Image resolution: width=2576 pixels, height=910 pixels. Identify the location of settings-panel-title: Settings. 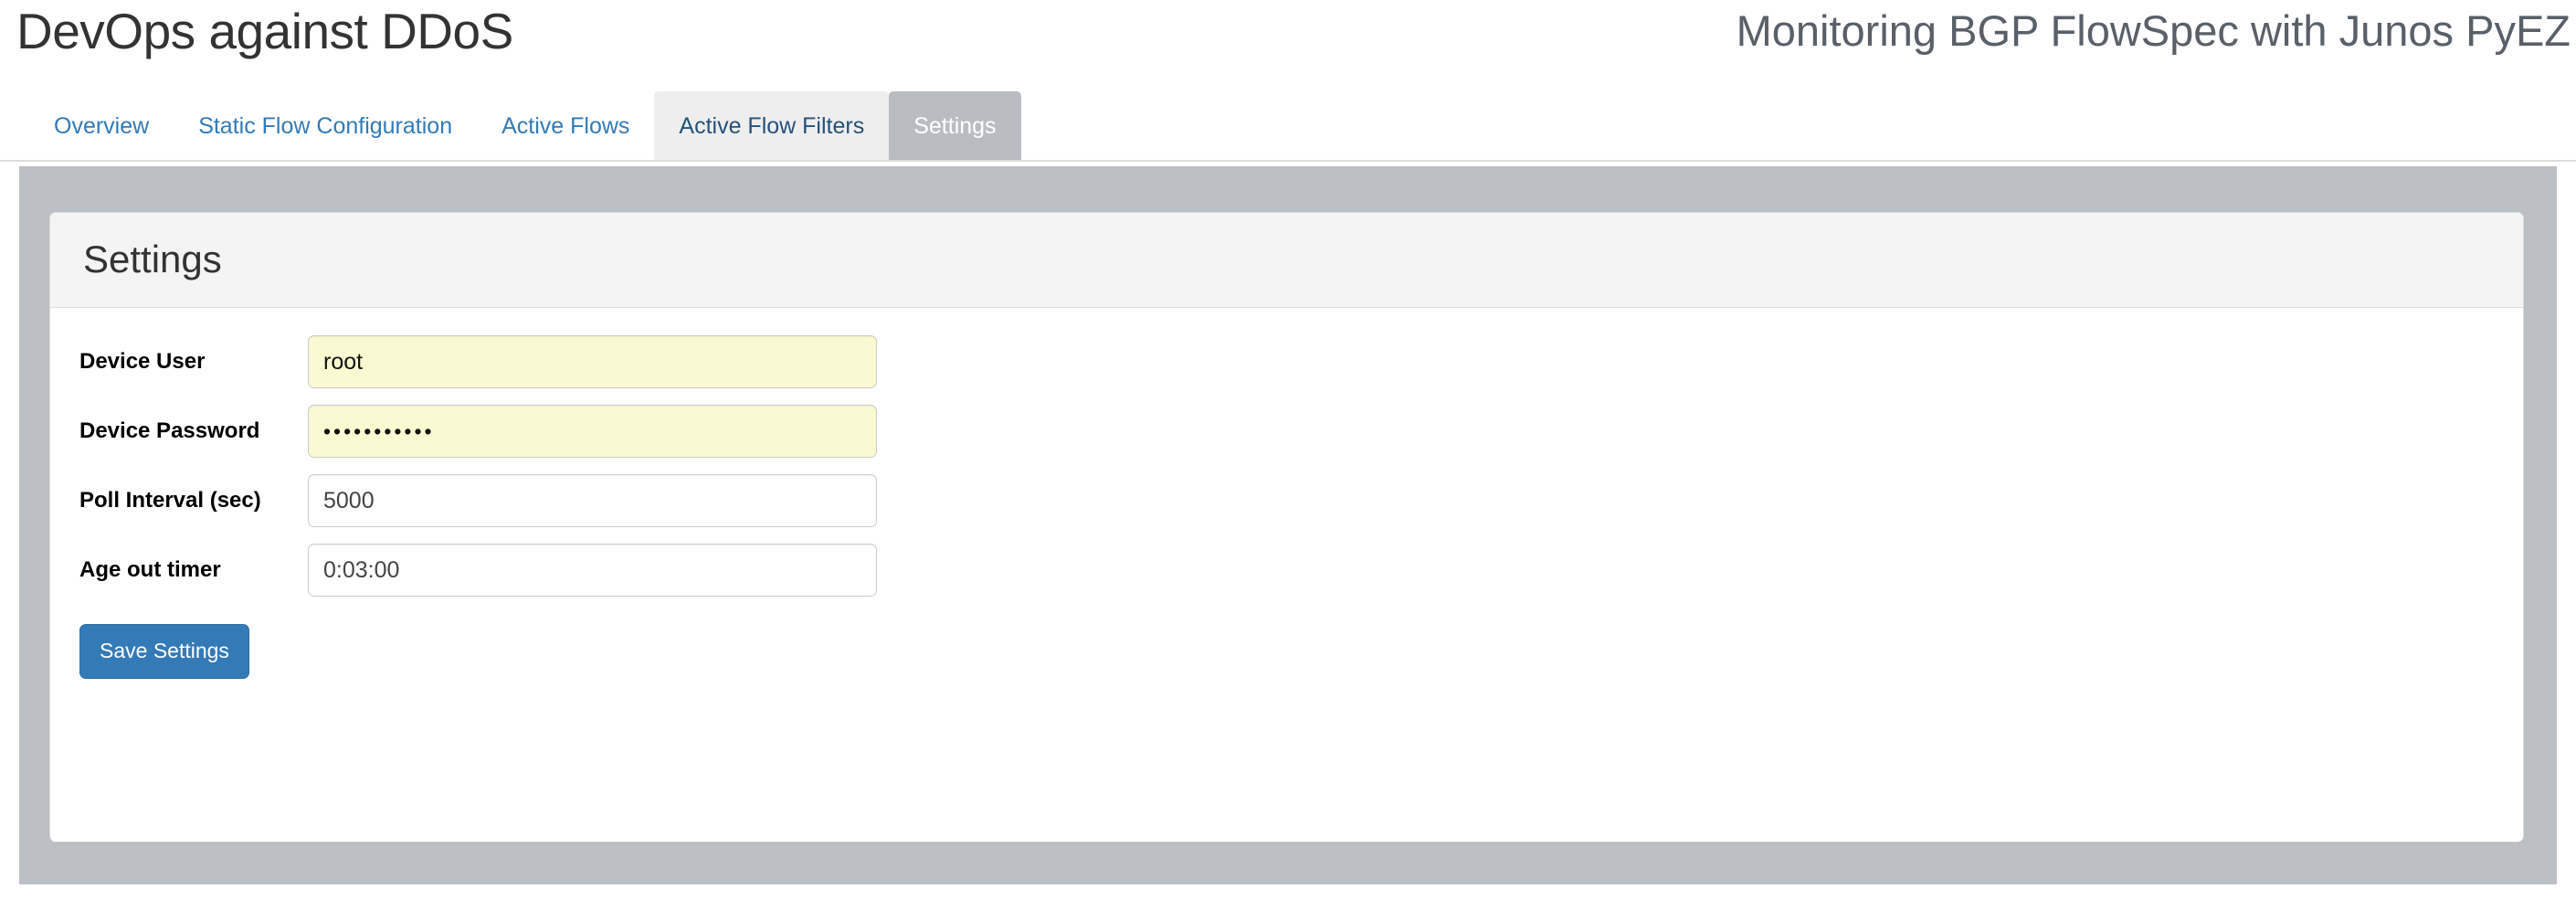
(152, 259).